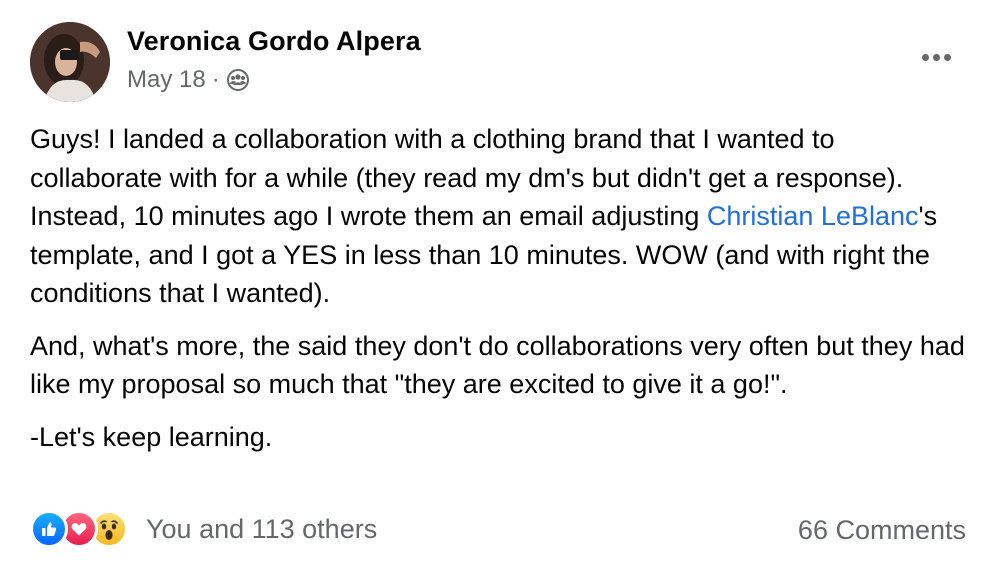 The width and height of the screenshot is (996, 572). I want to click on author-name: Veronica Gordo Alpera, so click(274, 41).